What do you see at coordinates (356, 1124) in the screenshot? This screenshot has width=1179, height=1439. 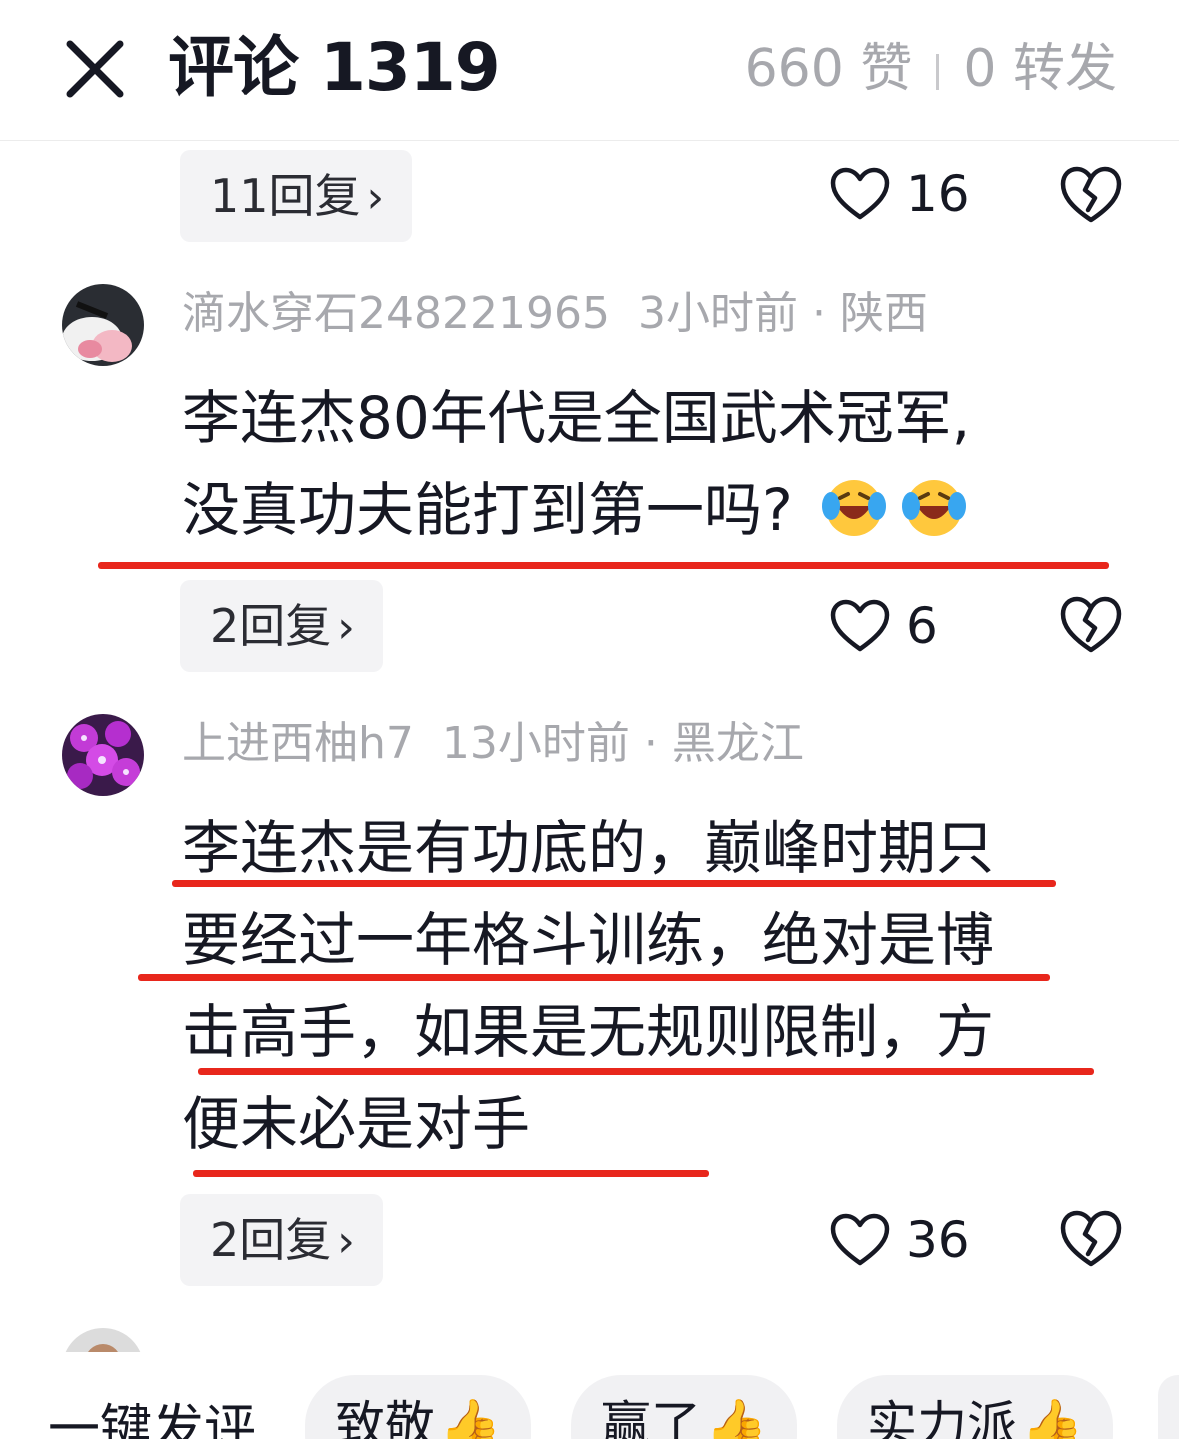 I see `comment-line: 便未必是对手` at bounding box center [356, 1124].